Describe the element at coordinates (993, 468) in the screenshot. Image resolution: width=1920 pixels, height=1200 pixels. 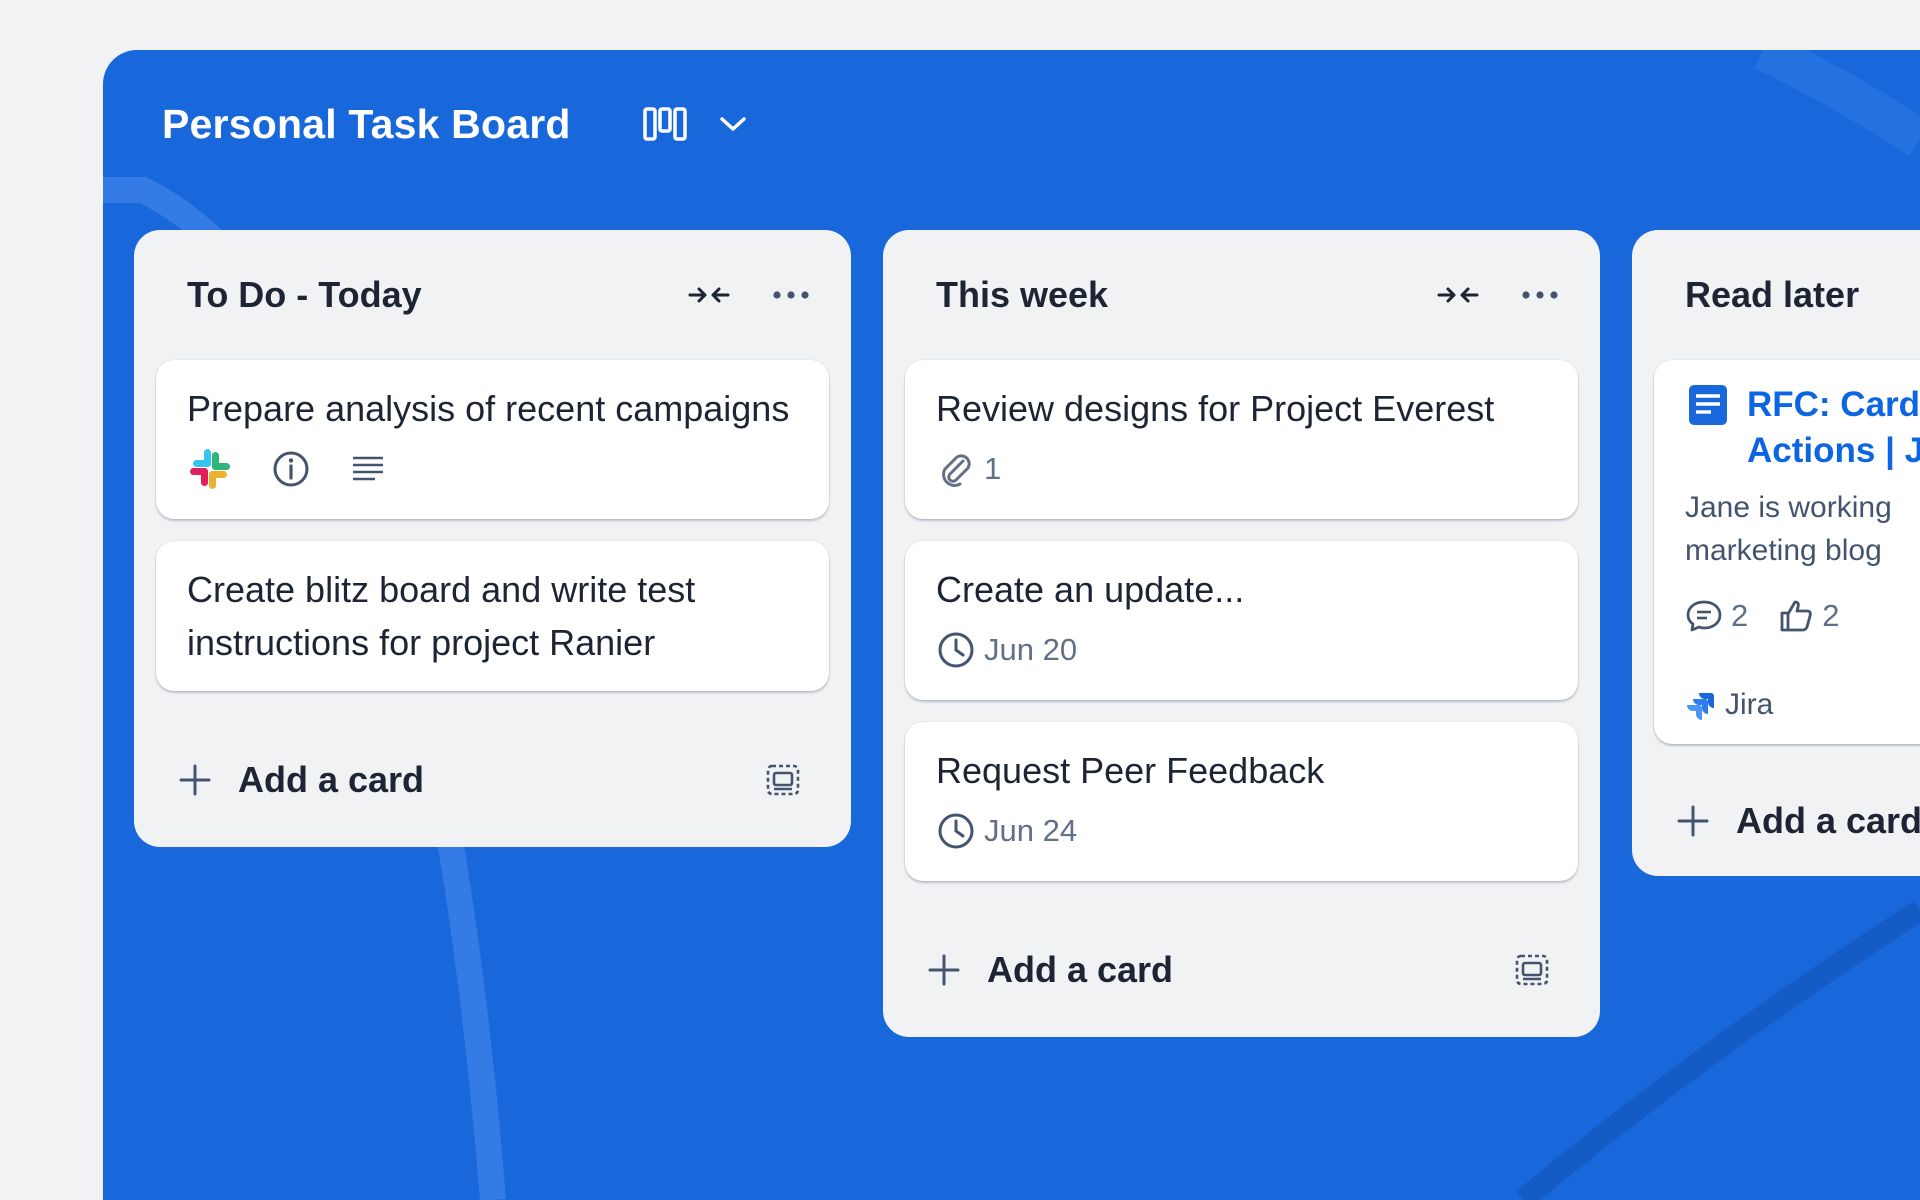
I see `attachment-count: 1` at that location.